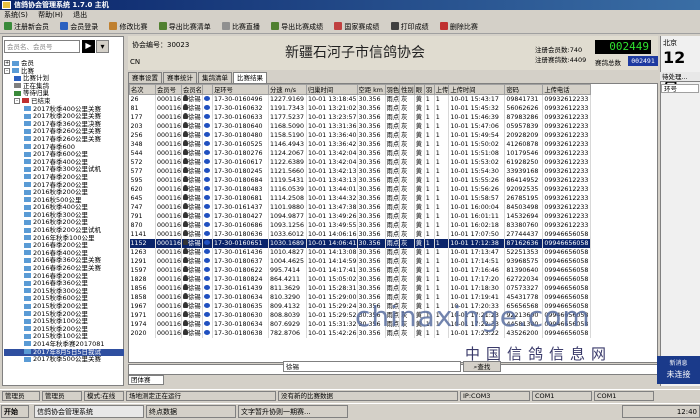 The width and height of the screenshot is (700, 420). Describe the element at coordinates (102, 46) in the screenshot. I see `search-option-button: ▾` at that location.